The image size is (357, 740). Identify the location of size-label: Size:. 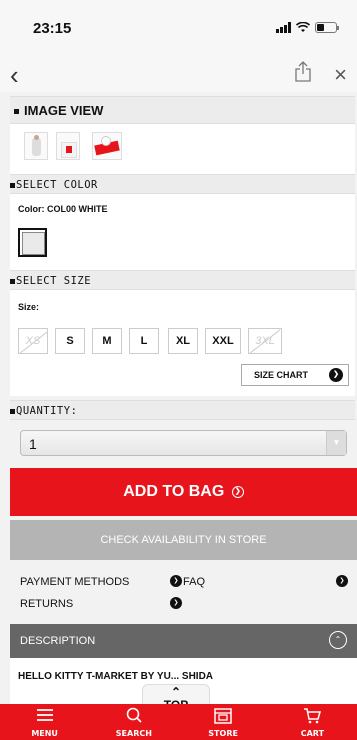
(29, 307).